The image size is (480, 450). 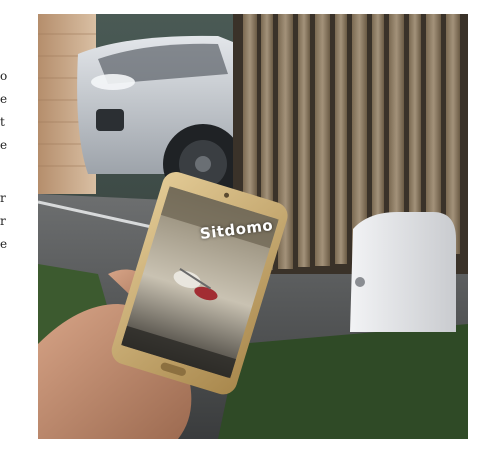 What do you see at coordinates (2, 122) in the screenshot?
I see `side-text-glyph: t` at bounding box center [2, 122].